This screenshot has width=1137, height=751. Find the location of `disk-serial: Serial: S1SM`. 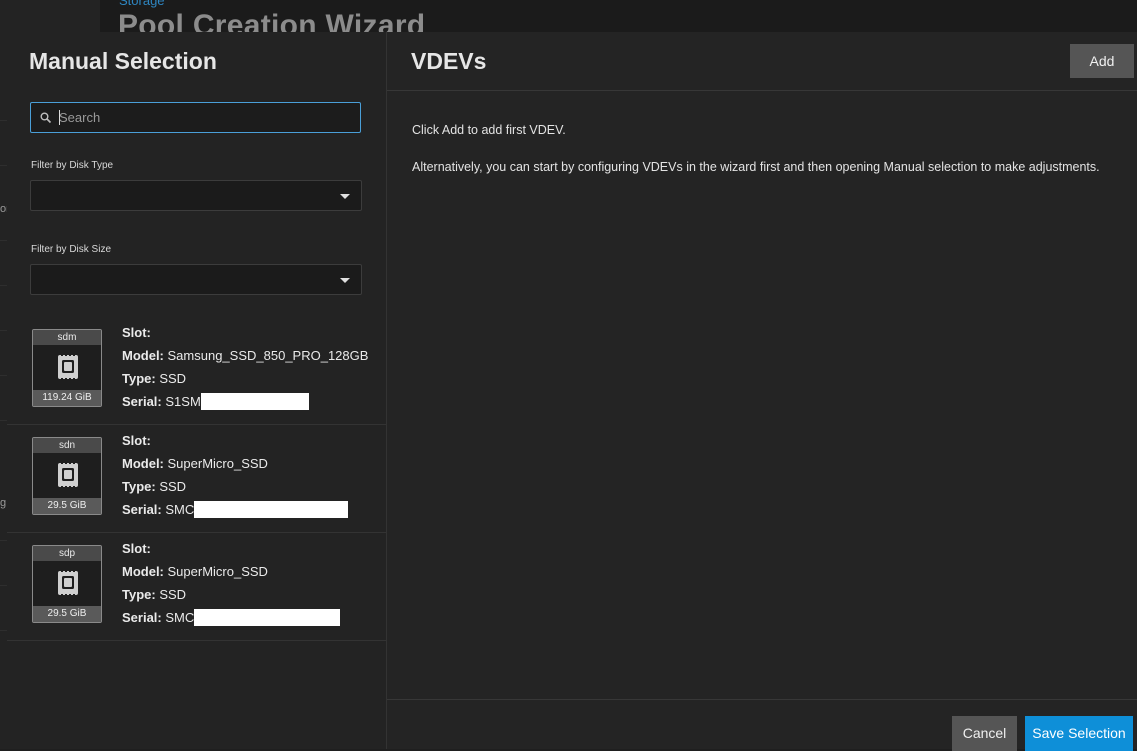

disk-serial: Serial: S1SM is located at coordinates (245, 401).